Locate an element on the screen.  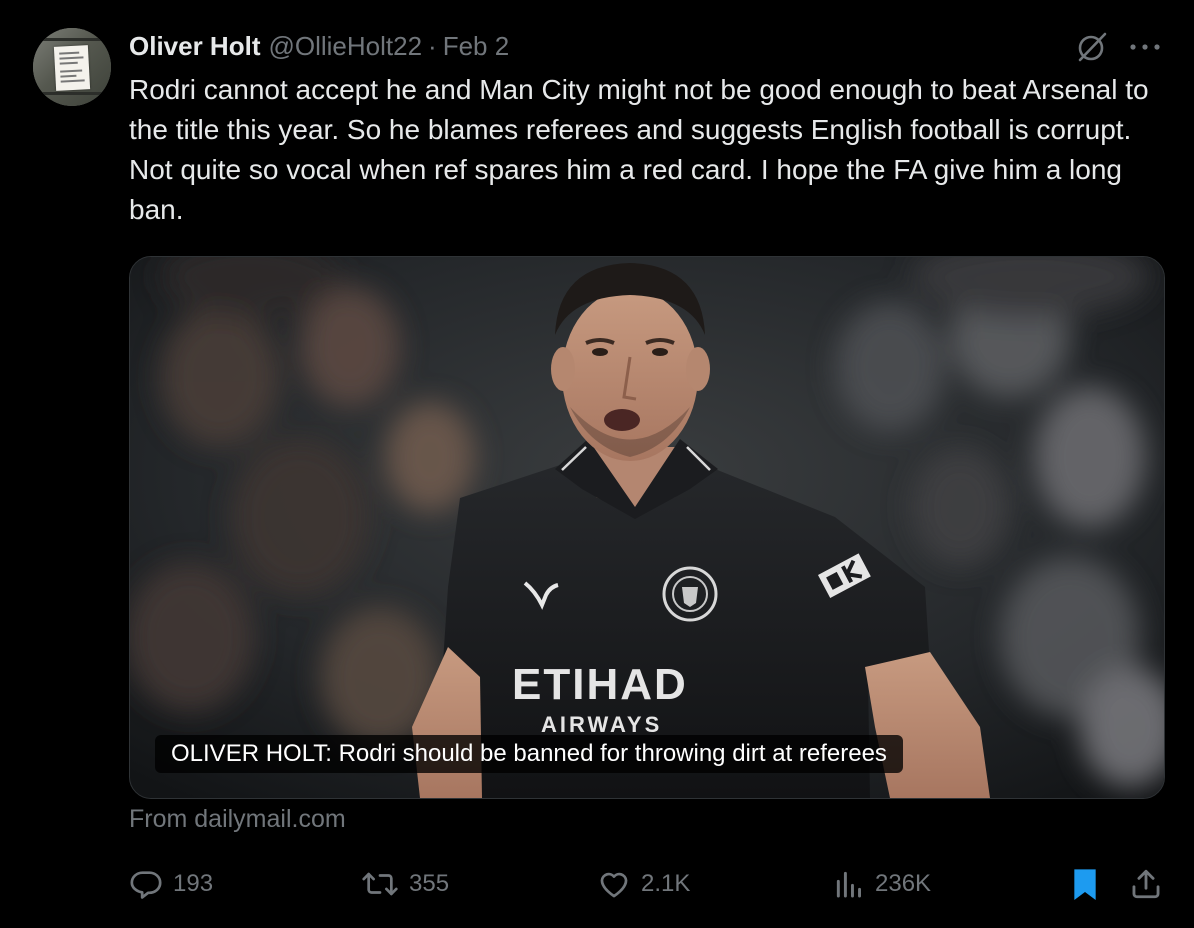
card-source: From dailymail.com is located at coordinates (237, 819).